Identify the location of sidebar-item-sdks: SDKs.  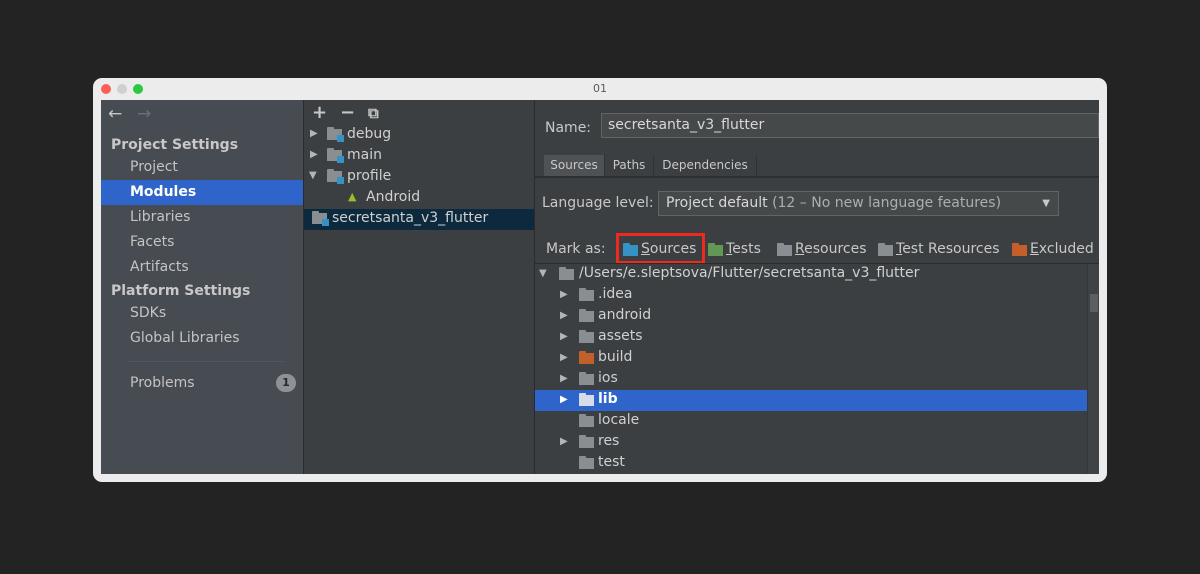
(202, 313).